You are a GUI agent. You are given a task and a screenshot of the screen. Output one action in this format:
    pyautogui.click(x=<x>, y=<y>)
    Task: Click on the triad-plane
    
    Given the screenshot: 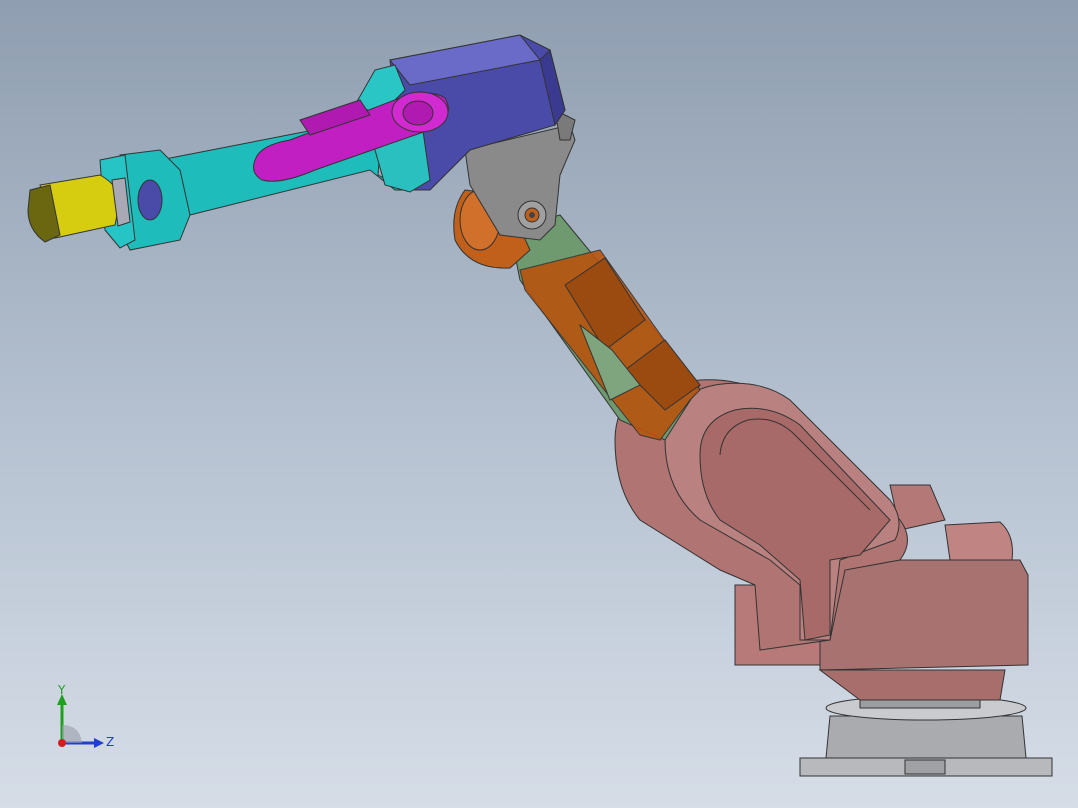 What is the action you would take?
    pyautogui.click(x=72, y=734)
    